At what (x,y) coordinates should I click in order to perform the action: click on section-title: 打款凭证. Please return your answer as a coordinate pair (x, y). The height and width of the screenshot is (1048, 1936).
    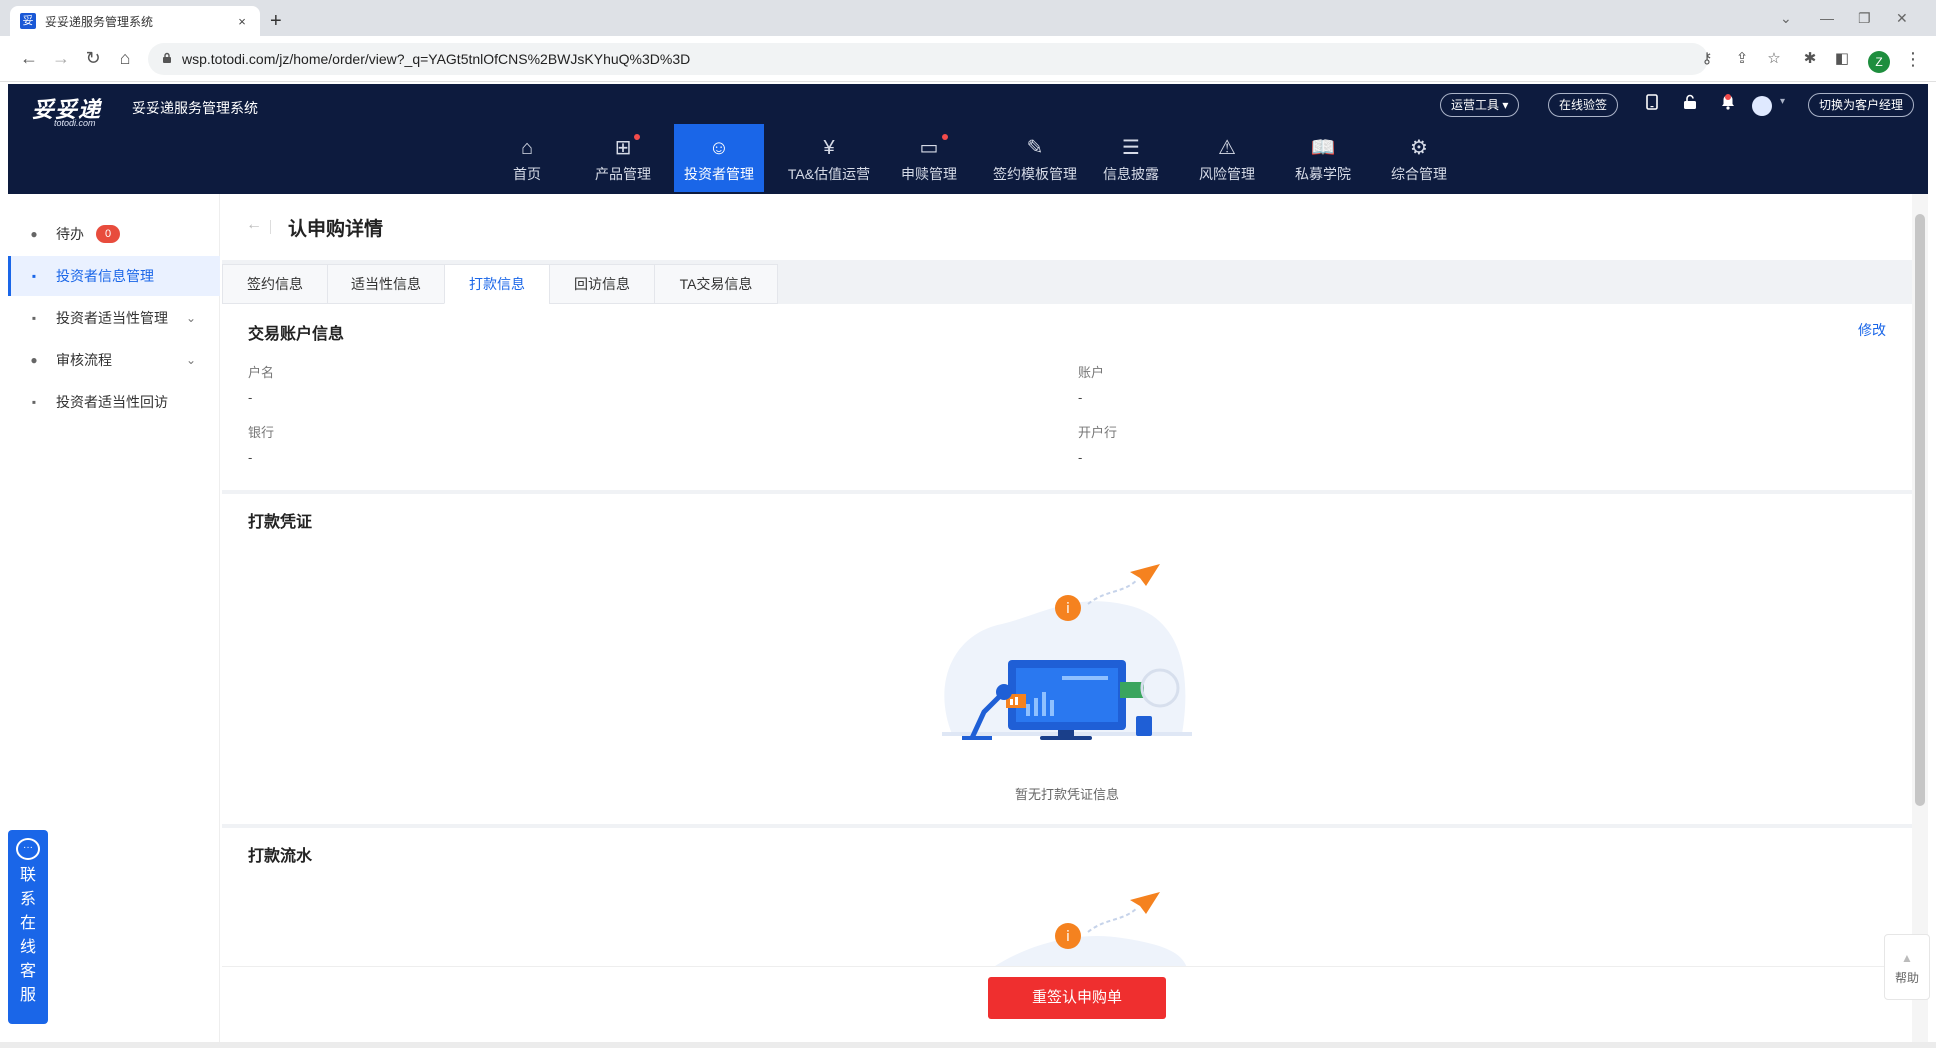
    Looking at the image, I should click on (280, 522).